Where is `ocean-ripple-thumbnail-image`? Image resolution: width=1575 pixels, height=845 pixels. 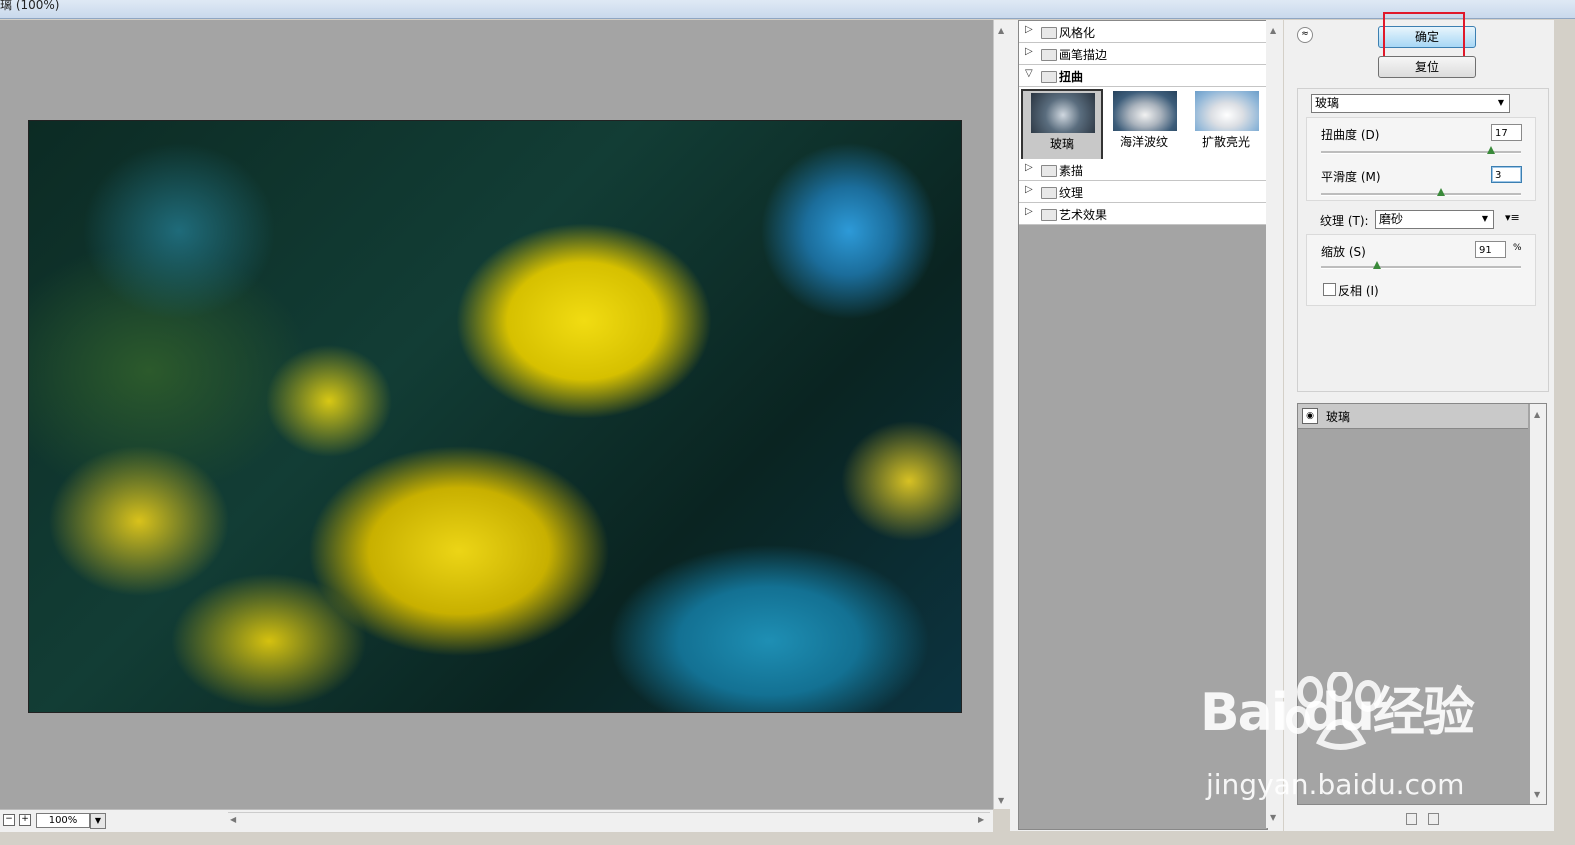 ocean-ripple-thumbnail-image is located at coordinates (1145, 111).